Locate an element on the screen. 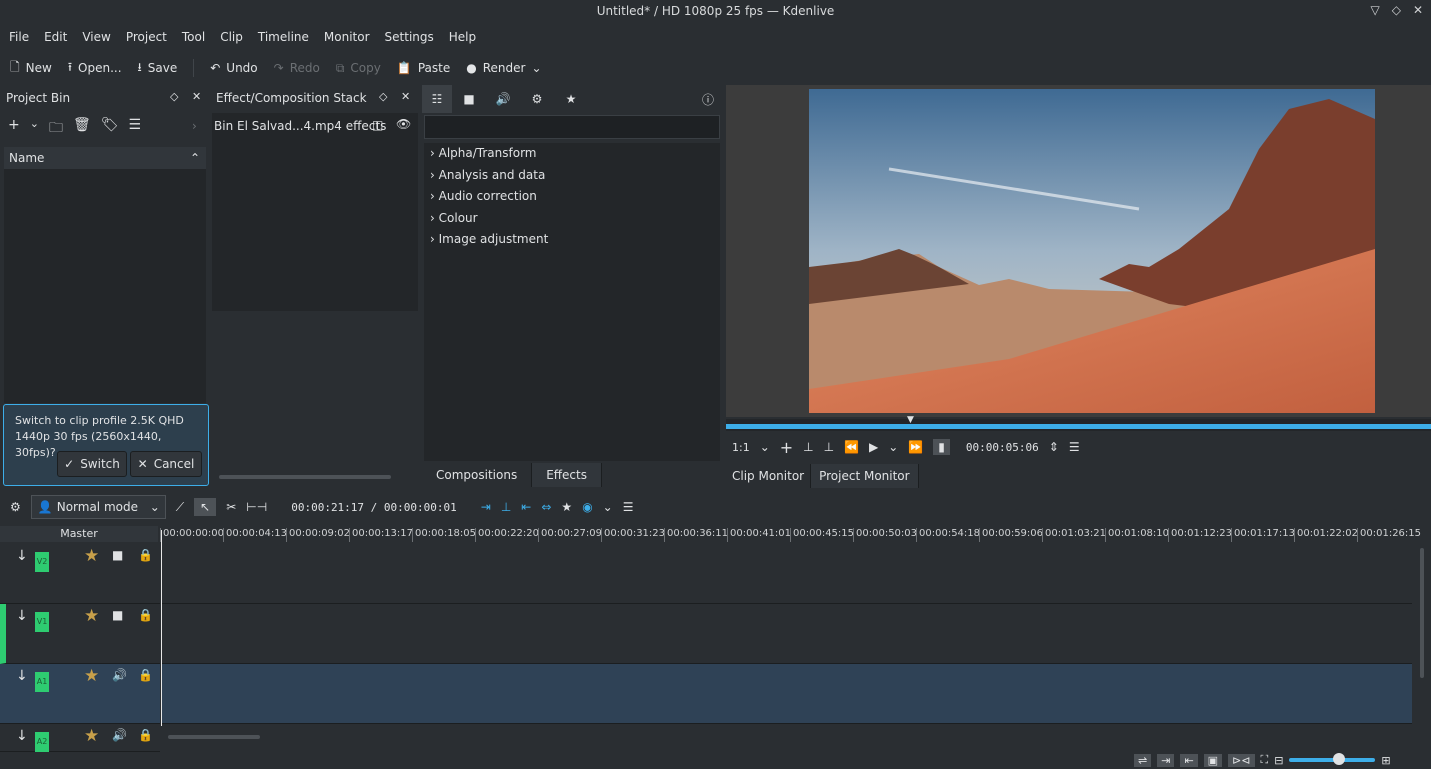  zoom-in-icon: ⊞ is located at coordinates (1385, 760).